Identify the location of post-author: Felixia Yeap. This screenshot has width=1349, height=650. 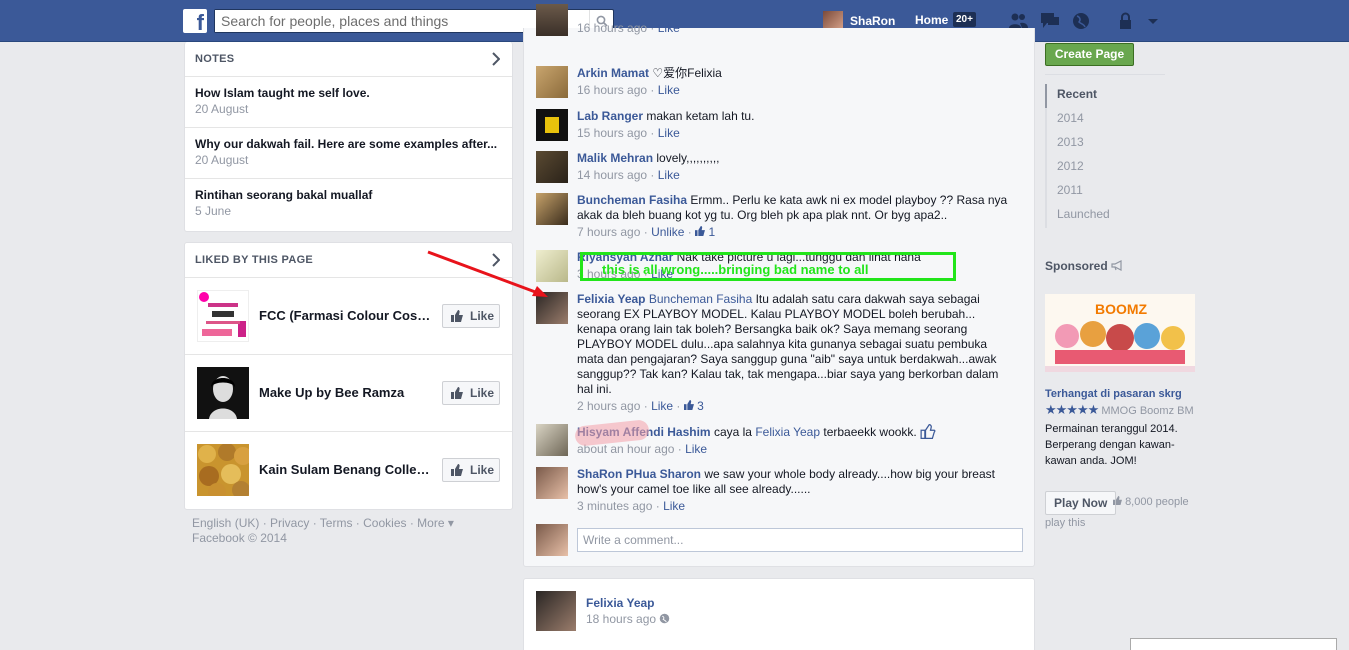
(620, 603).